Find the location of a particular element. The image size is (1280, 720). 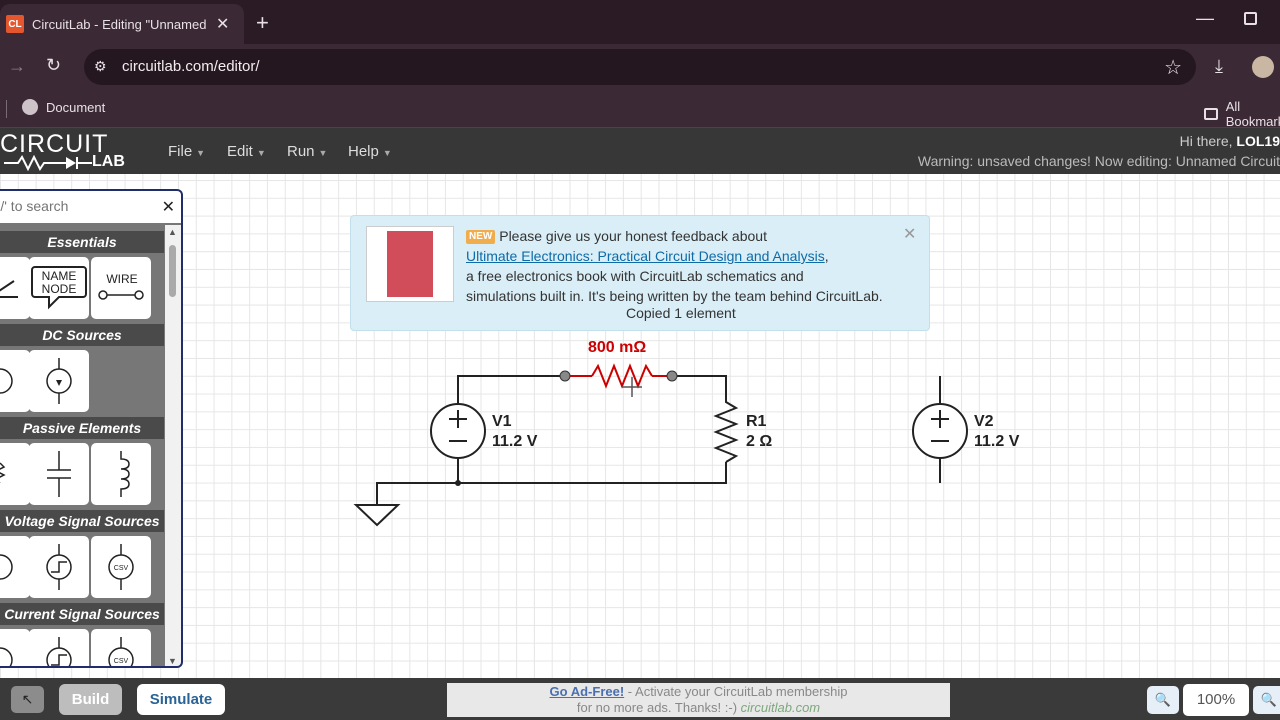

part-dc-current is located at coordinates (59, 381).